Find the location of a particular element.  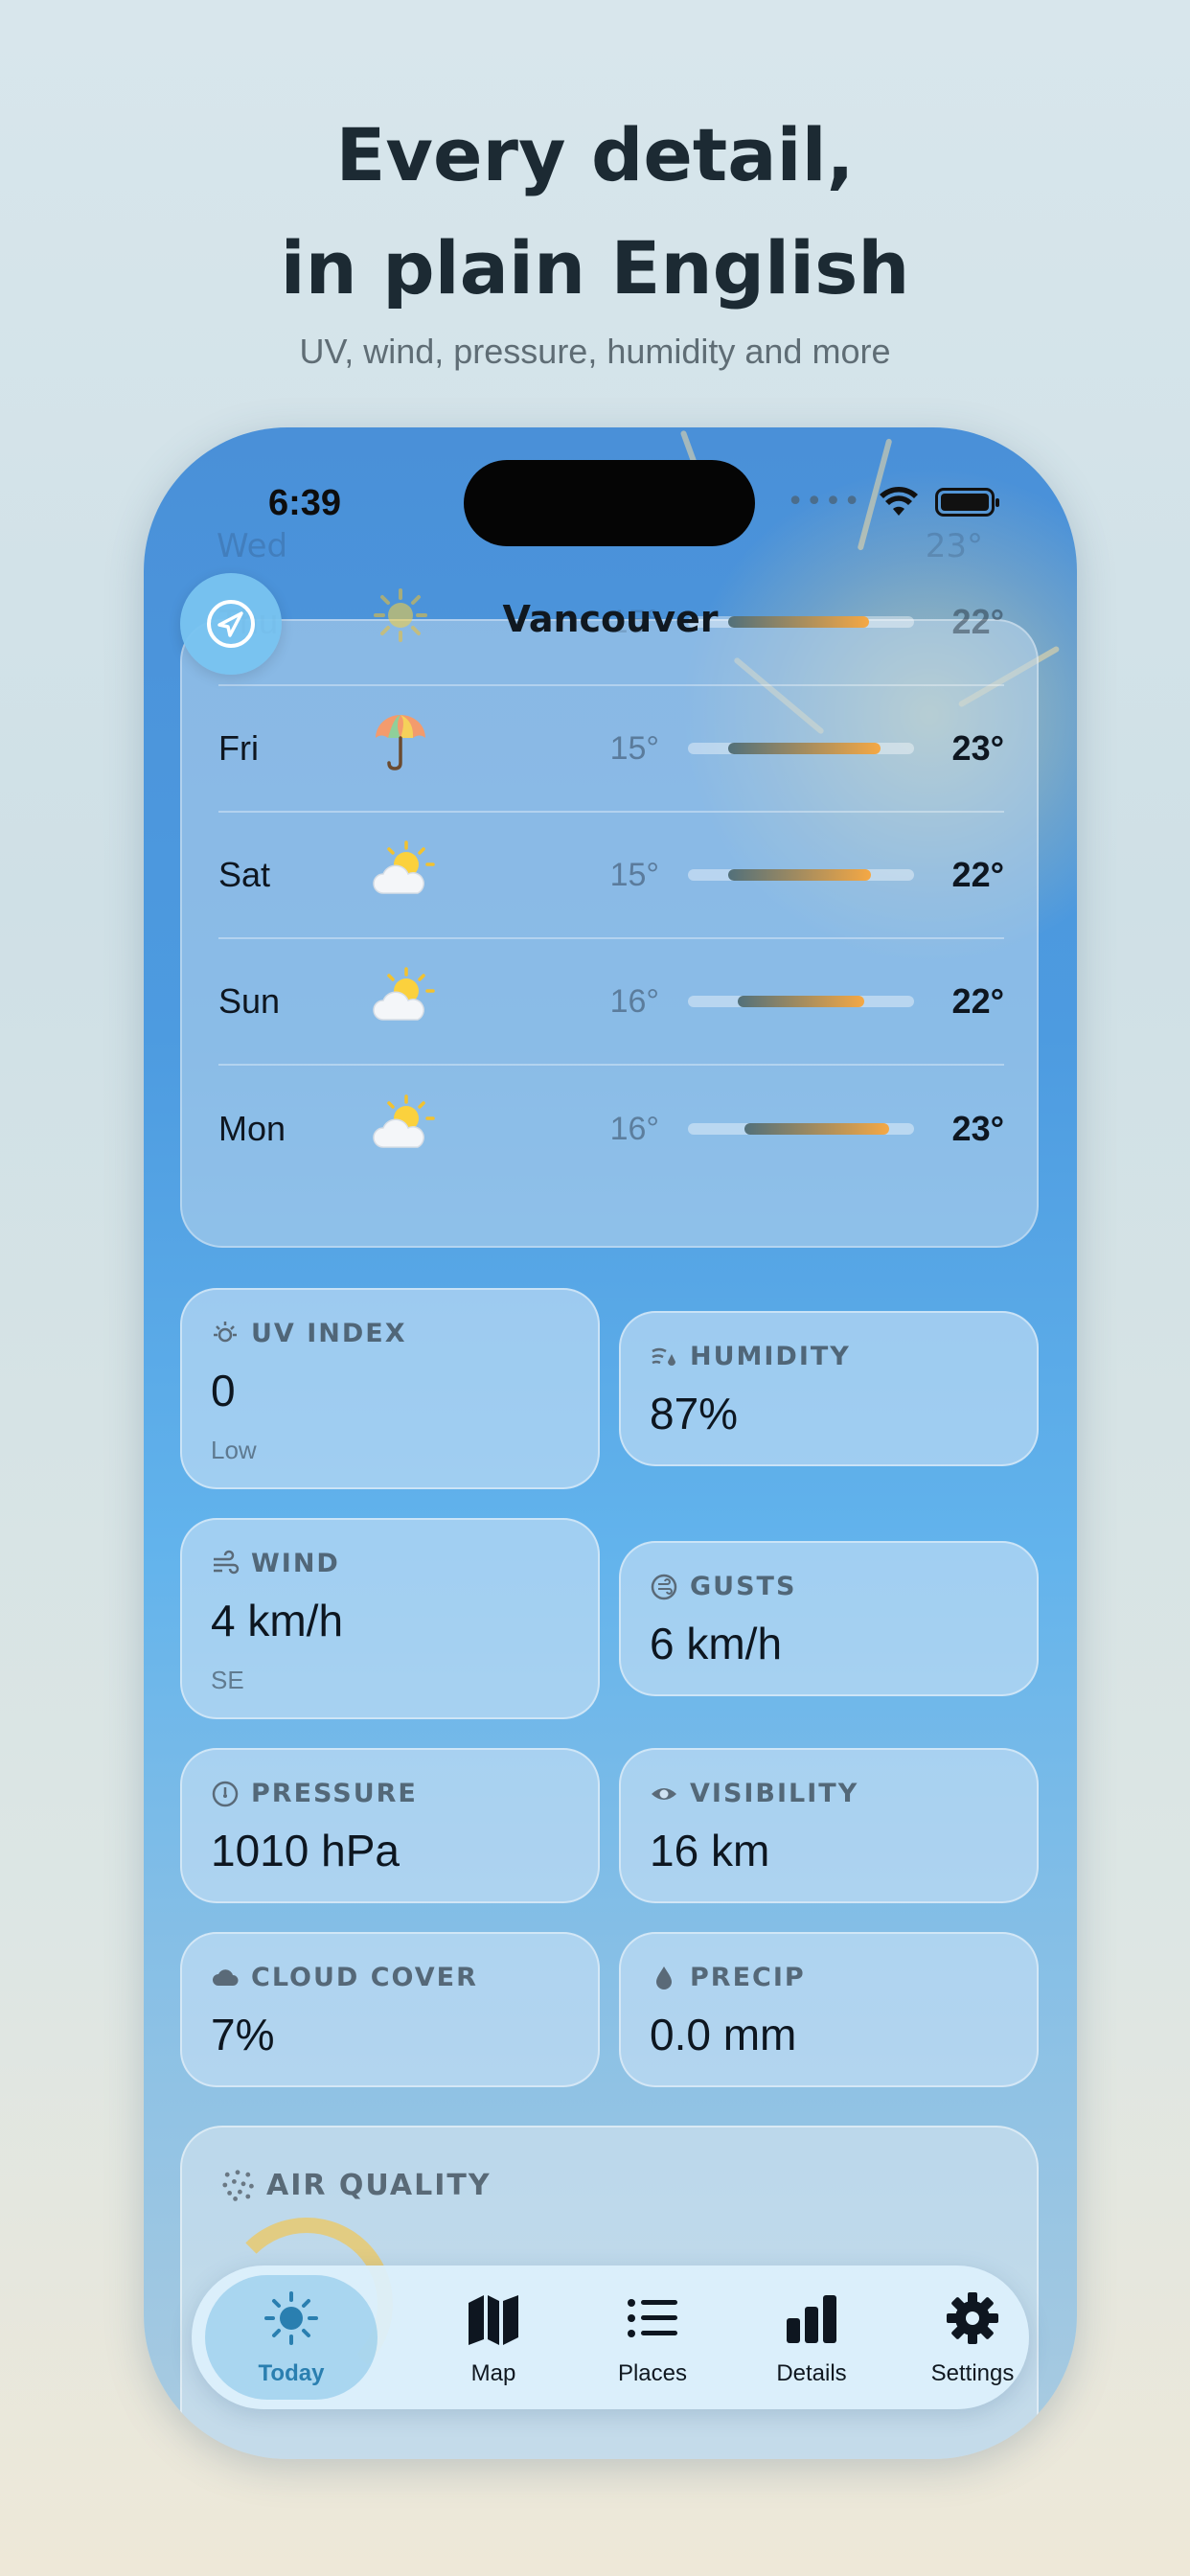

status-time: 6:39 is located at coordinates (305, 503).